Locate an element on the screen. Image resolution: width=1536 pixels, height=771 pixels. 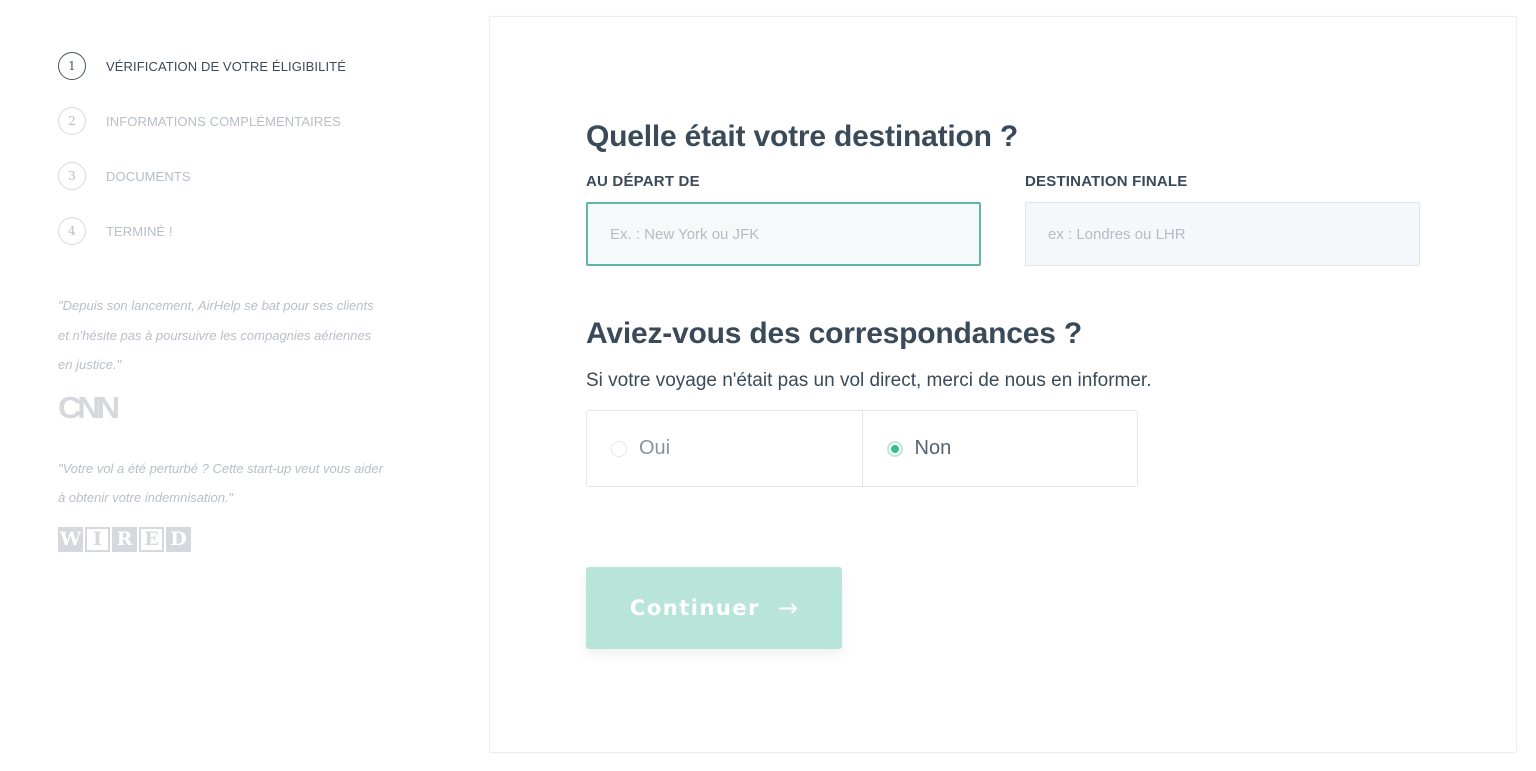
step-eligibility: 1 VÉRIFICATION DE VOTRE ÉLIGIBILITÉ is located at coordinates (228, 66).